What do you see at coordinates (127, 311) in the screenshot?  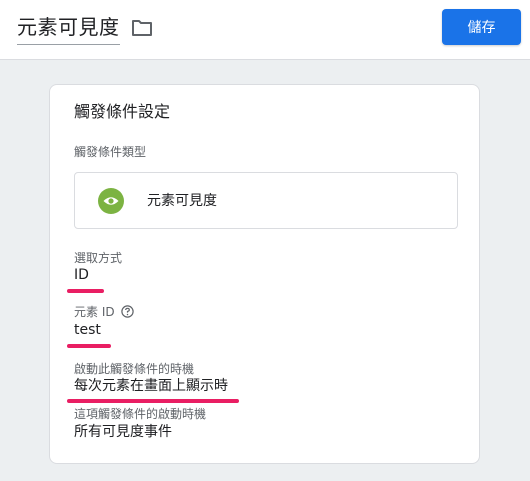 I see `help-icon` at bounding box center [127, 311].